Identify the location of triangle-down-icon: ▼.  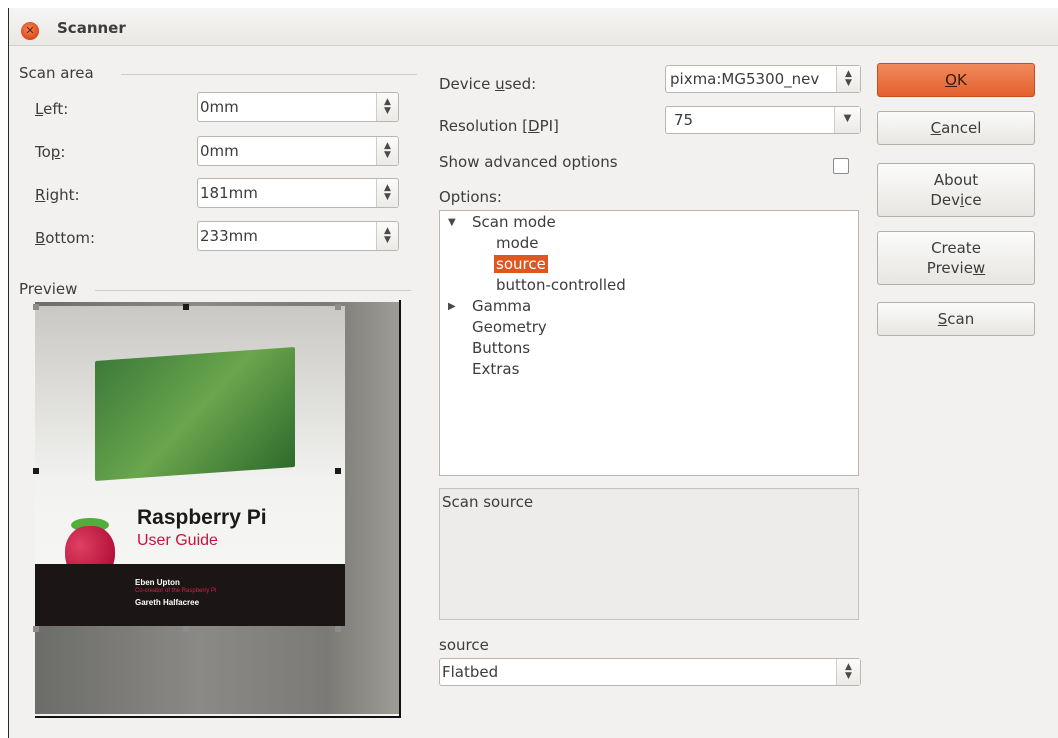
(452, 222).